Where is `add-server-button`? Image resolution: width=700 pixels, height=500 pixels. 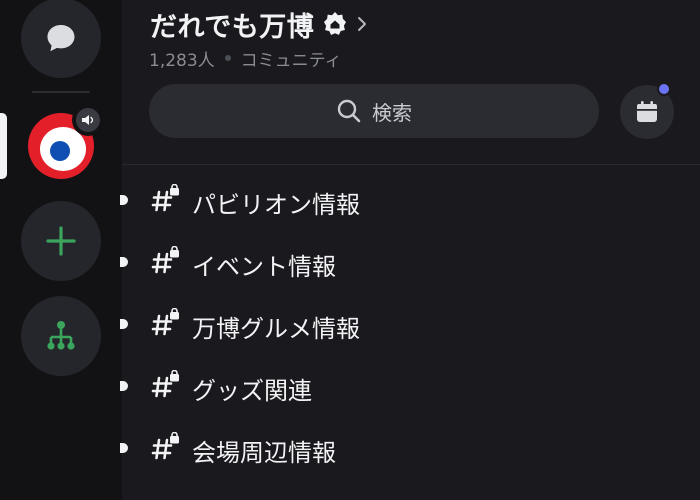 add-server-button is located at coordinates (61, 241).